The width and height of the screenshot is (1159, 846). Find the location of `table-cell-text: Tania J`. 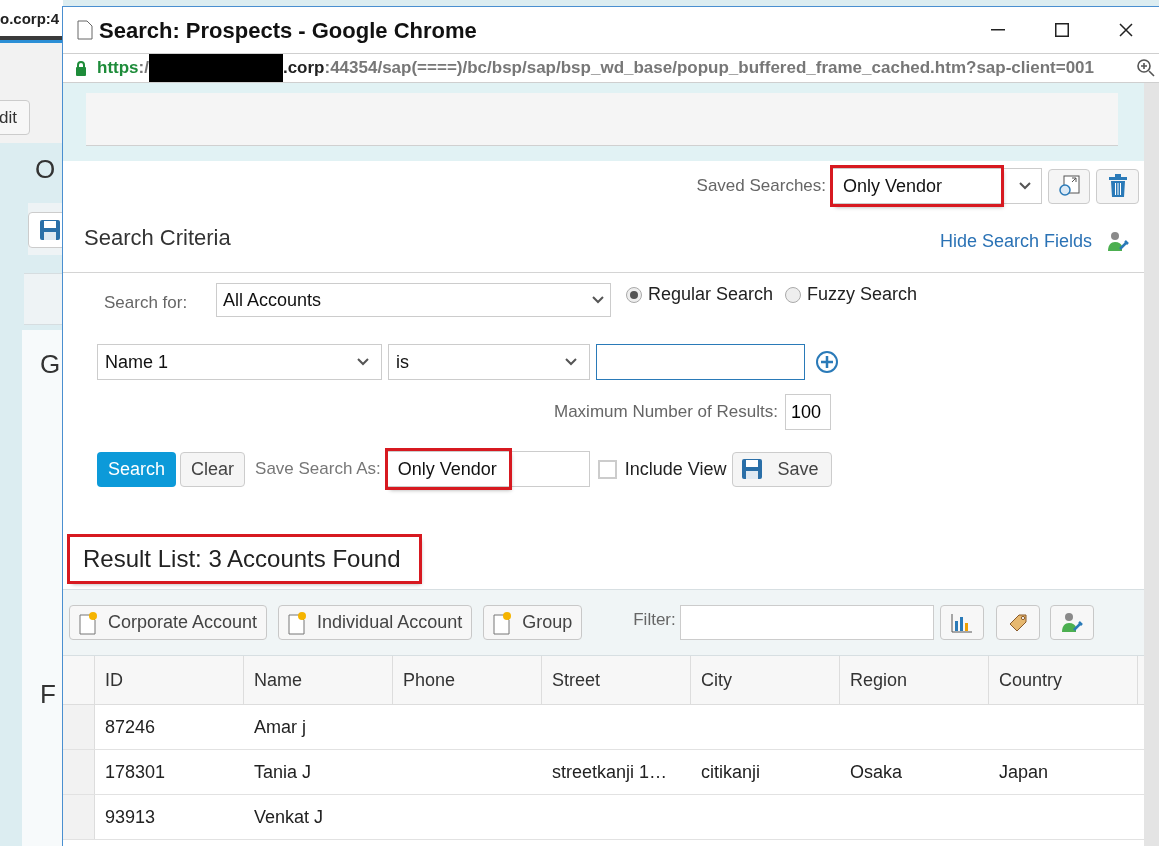

table-cell-text: Tania J is located at coordinates (283, 772).